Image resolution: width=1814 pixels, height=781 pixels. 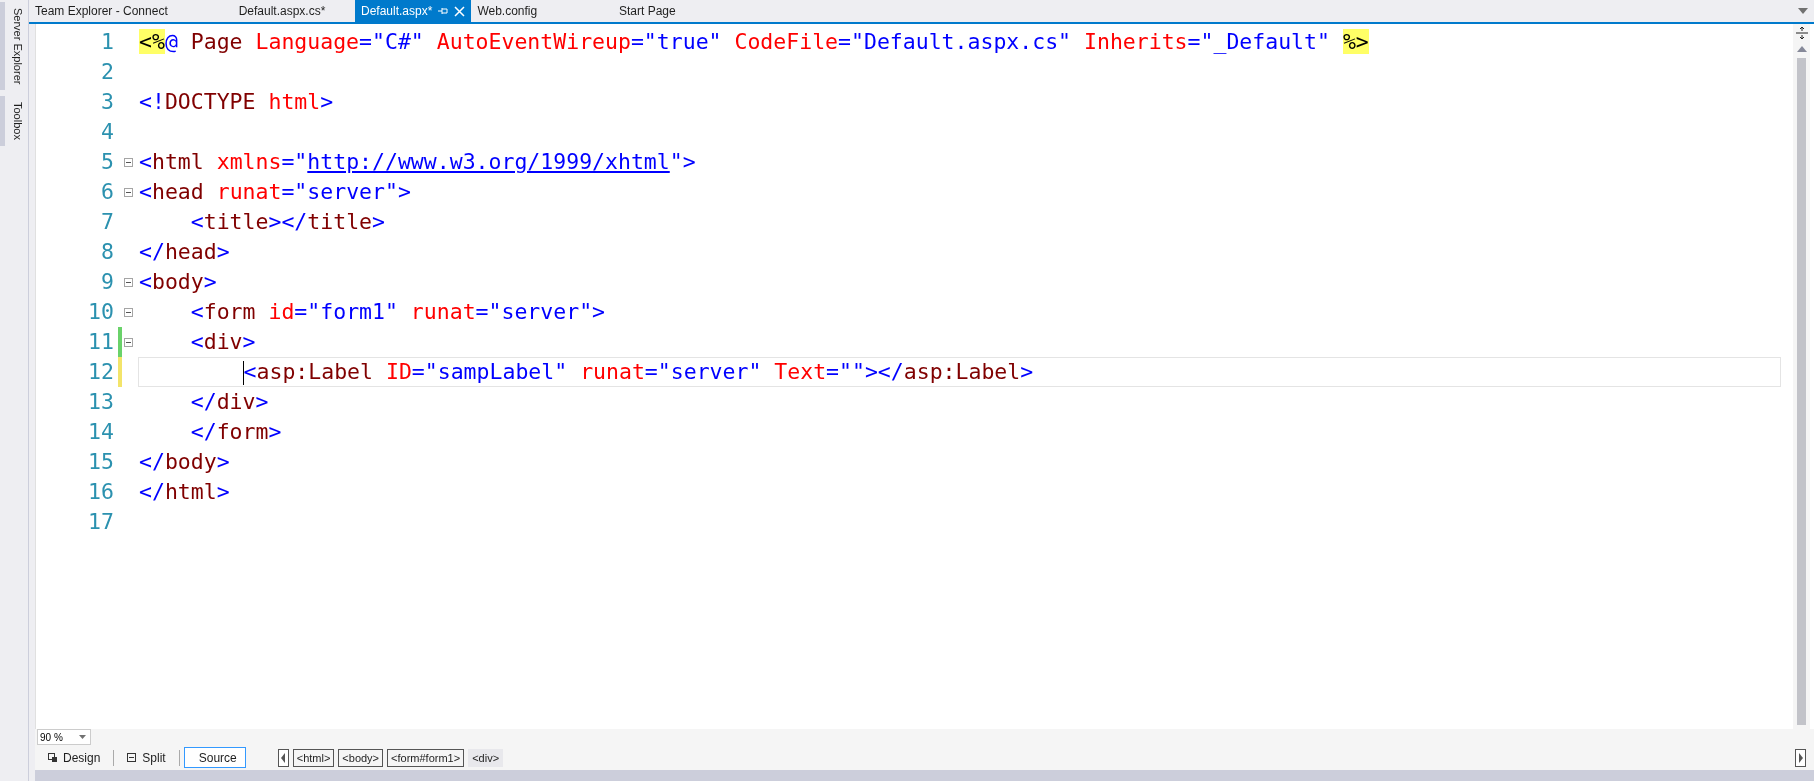 I want to click on tag-breadcrumb: <html>, so click(x=313, y=757).